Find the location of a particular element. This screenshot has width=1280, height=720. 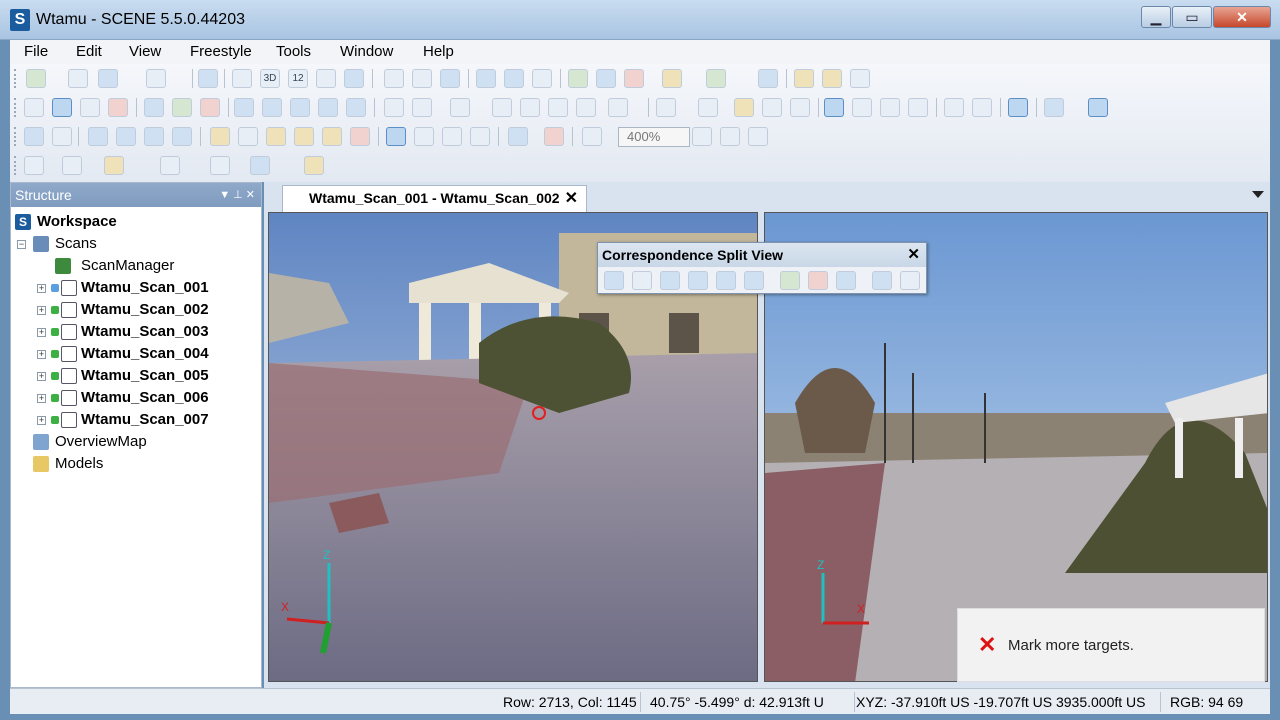

measure-icon is located at coordinates (804, 78).